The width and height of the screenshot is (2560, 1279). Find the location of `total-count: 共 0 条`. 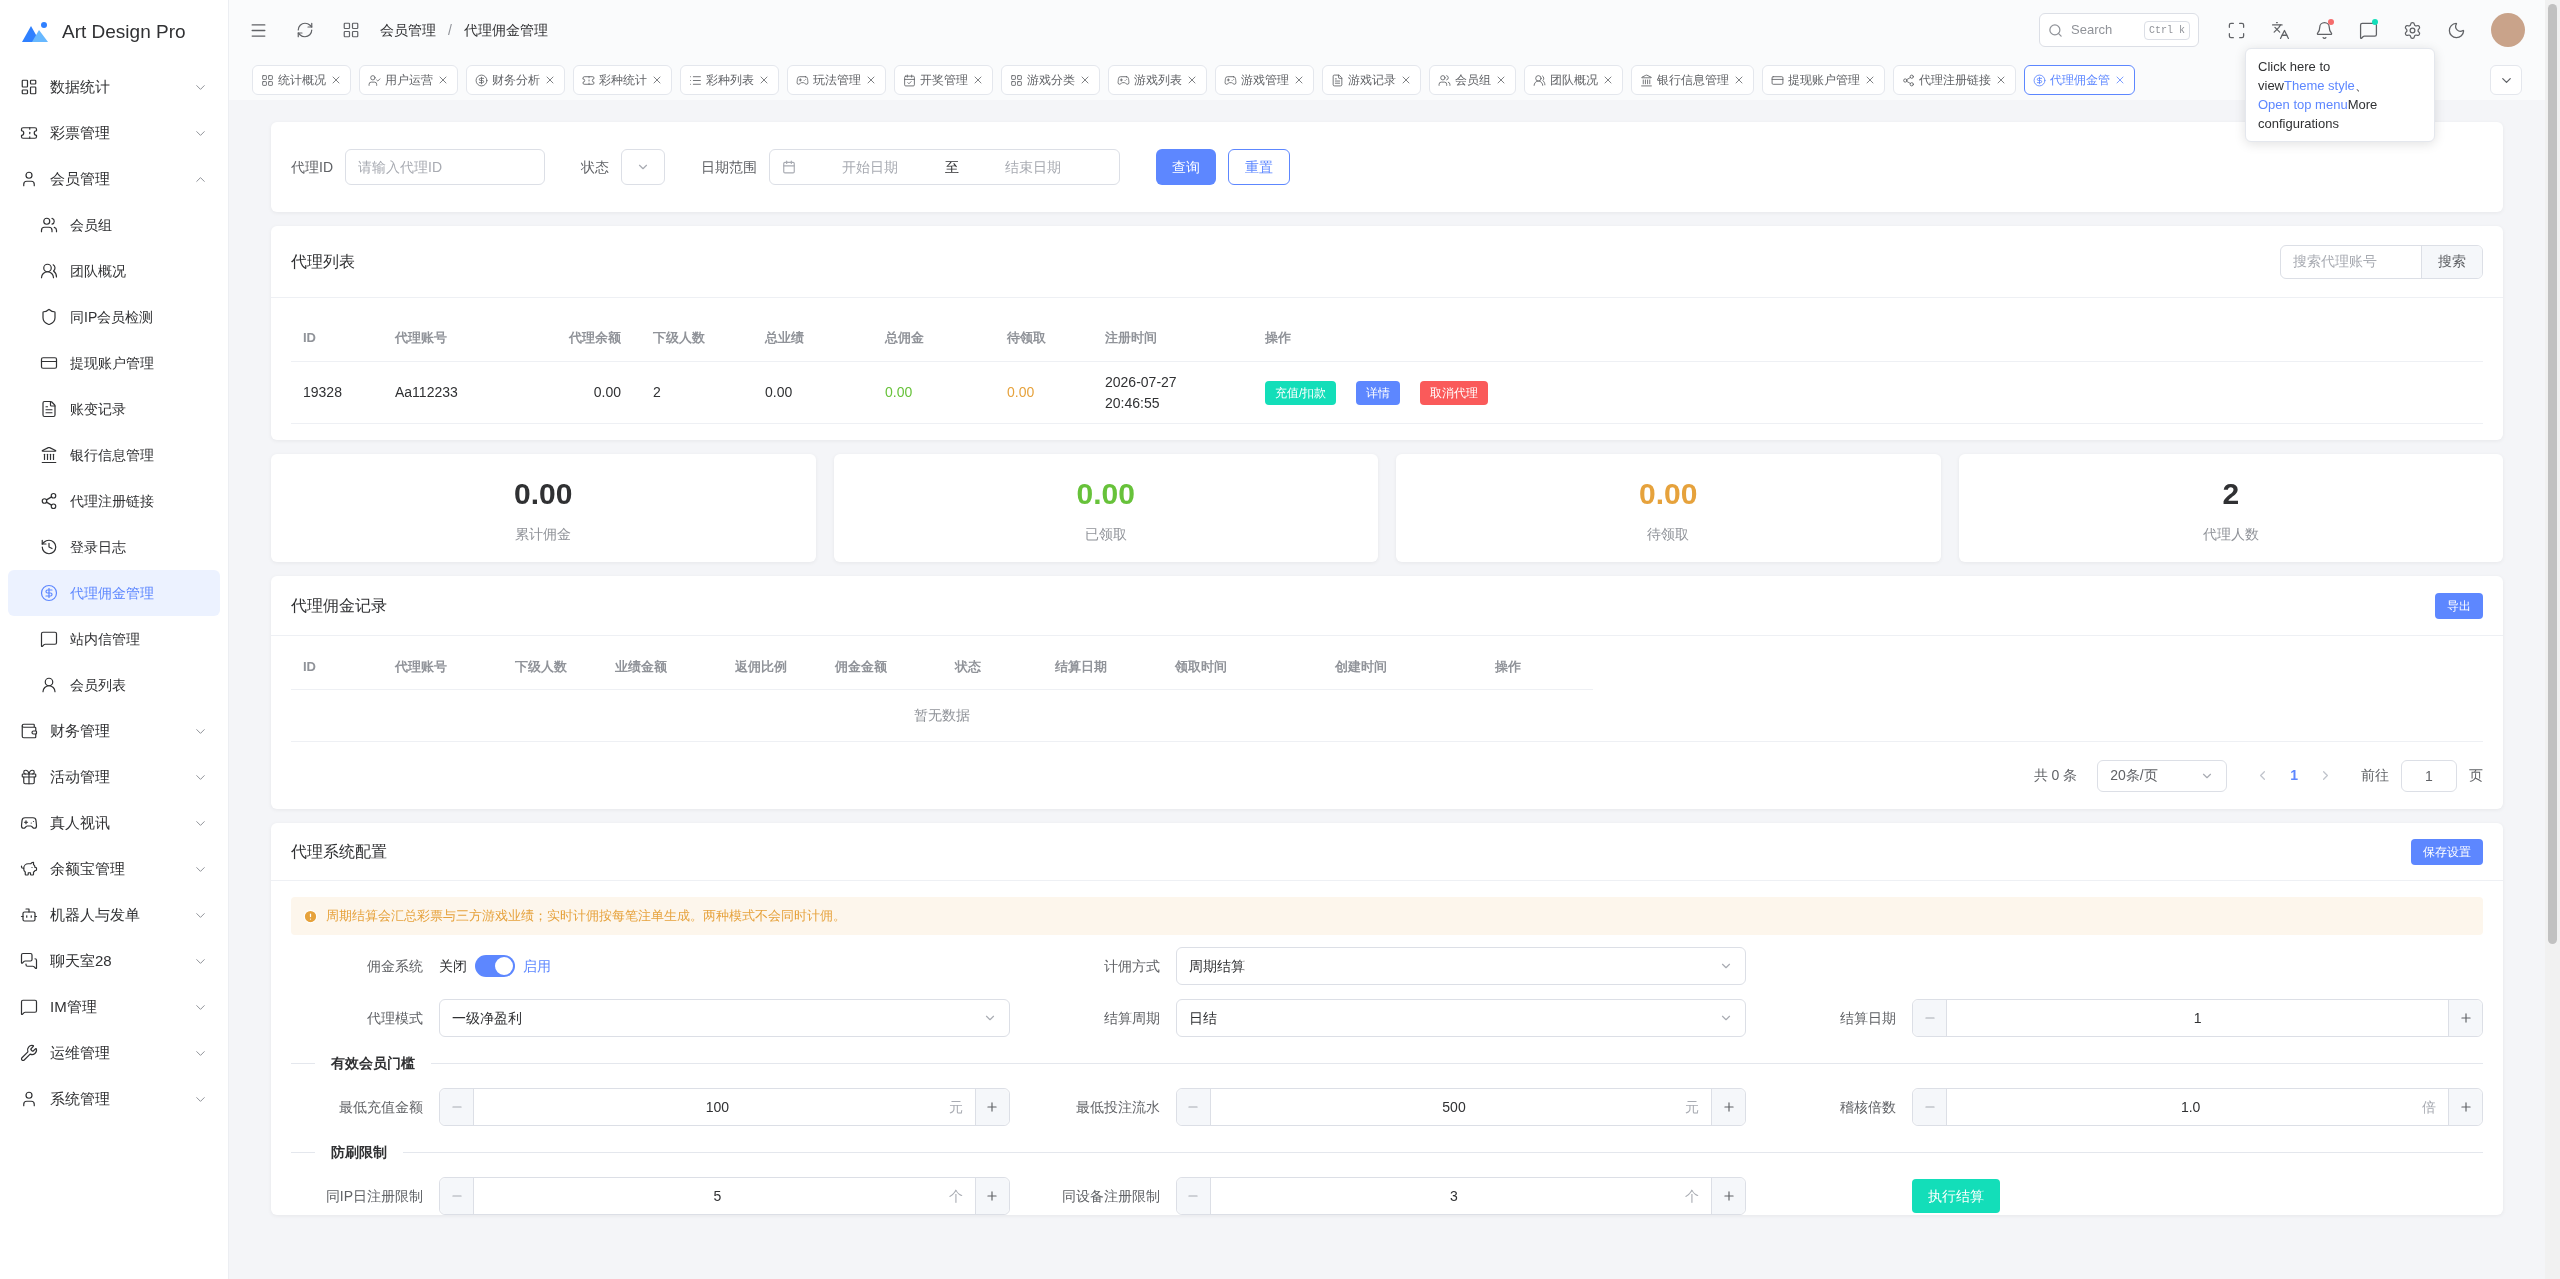

total-count: 共 0 条 is located at coordinates (2055, 775).